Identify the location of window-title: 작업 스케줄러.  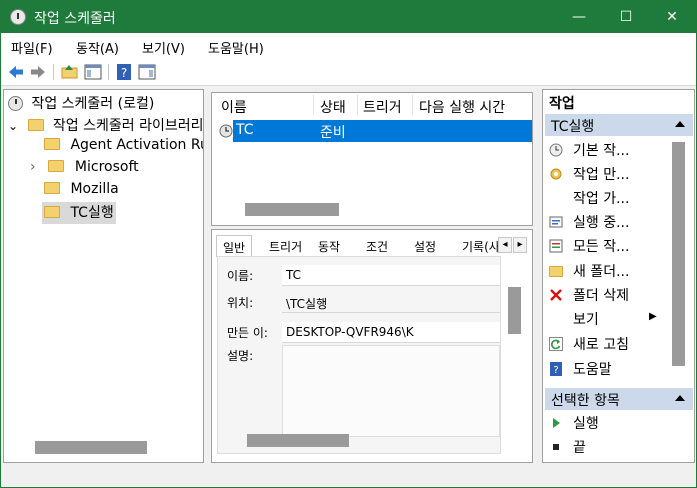
(75, 19).